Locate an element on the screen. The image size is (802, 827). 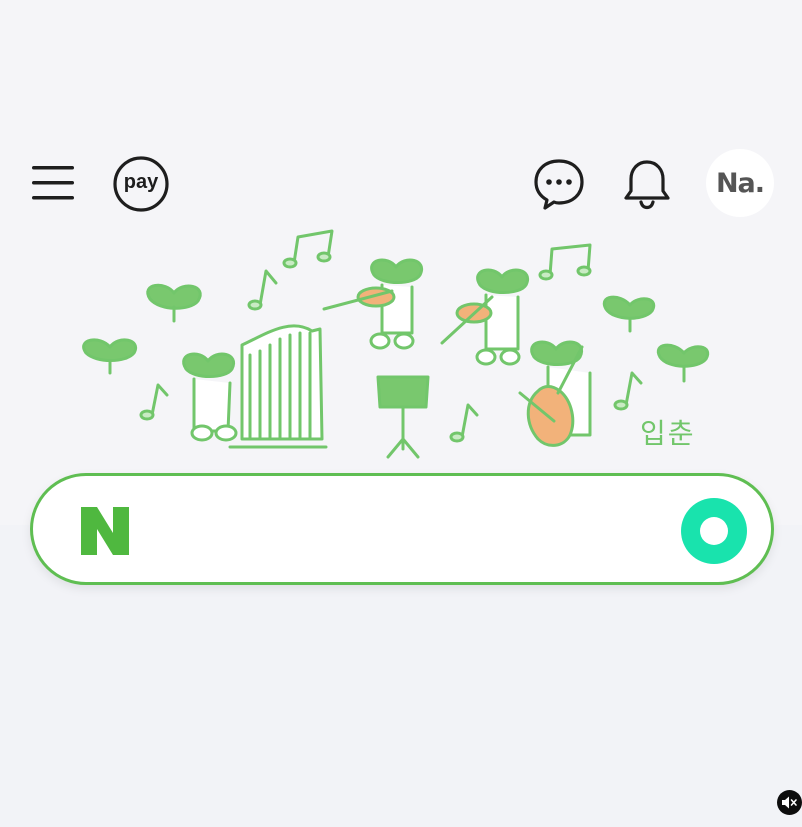
pay-button: pay is located at coordinates (141, 184).